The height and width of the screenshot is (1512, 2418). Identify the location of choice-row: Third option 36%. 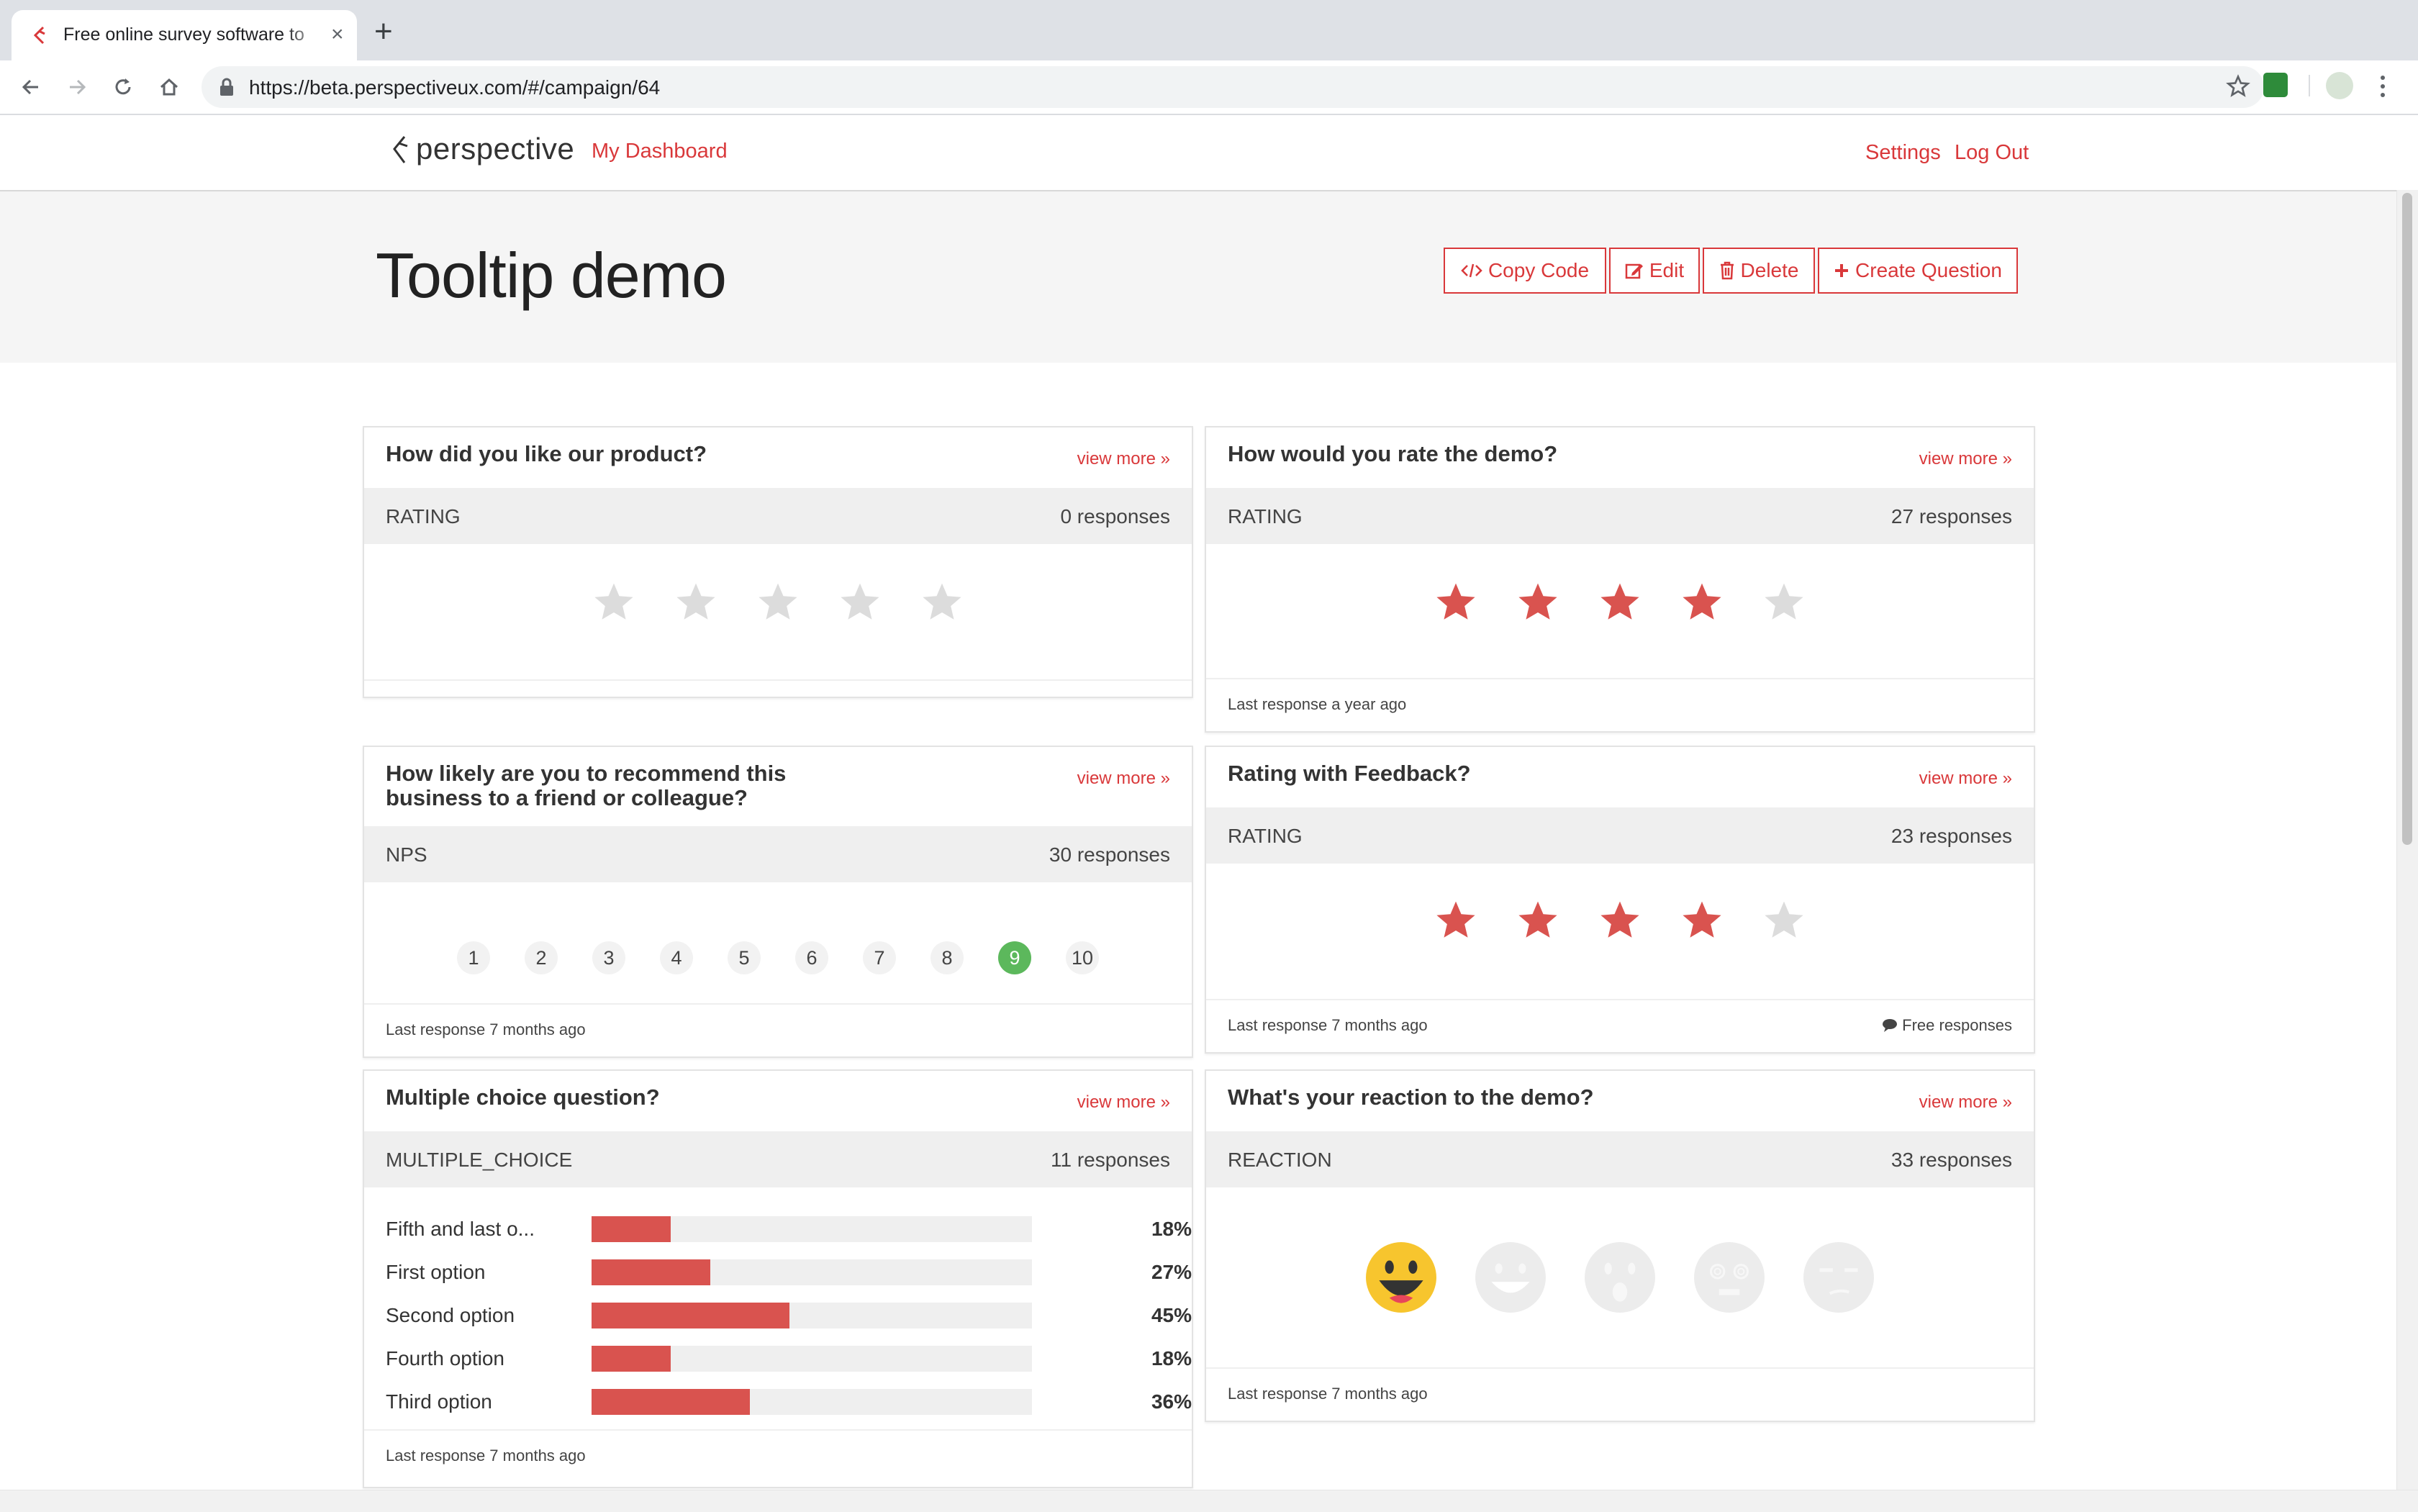
(789, 1401).